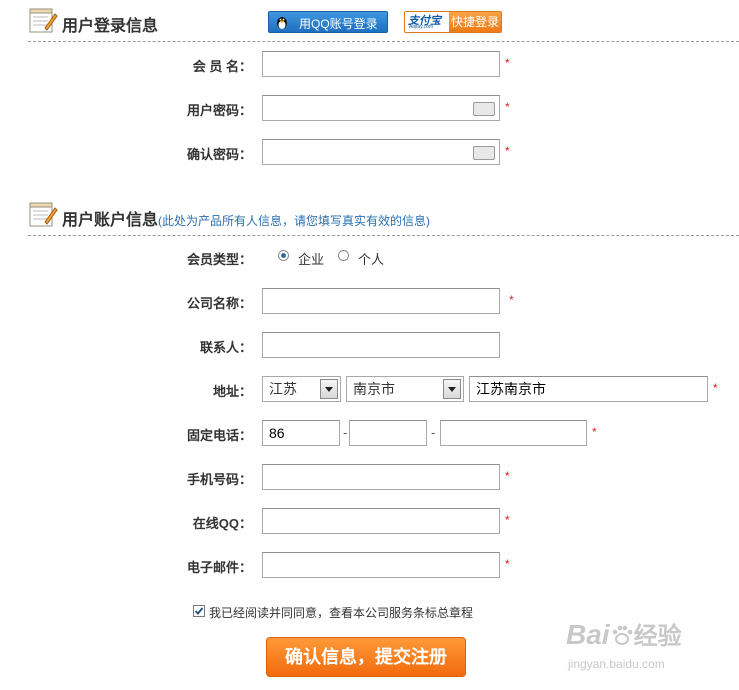  Describe the element at coordinates (282, 23) in the screenshot. I see `qq-penguin-icon` at that location.